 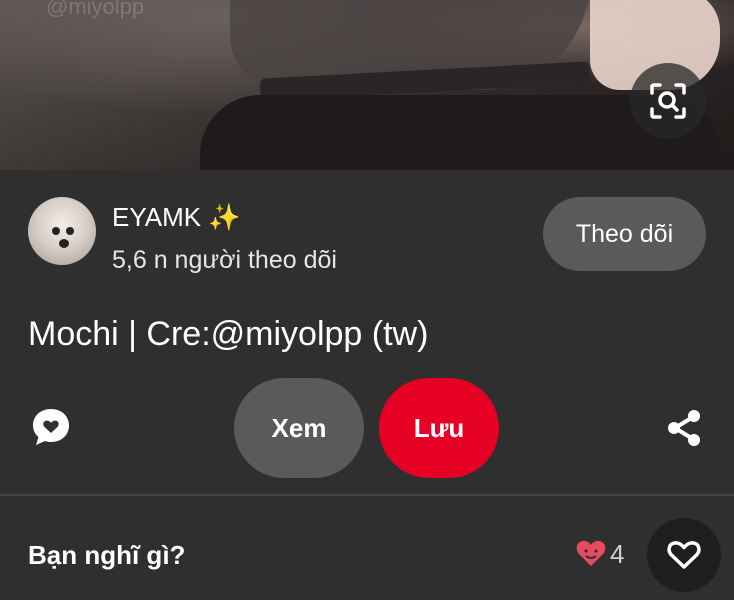 I want to click on heart-outline-icon, so click(x=684, y=555).